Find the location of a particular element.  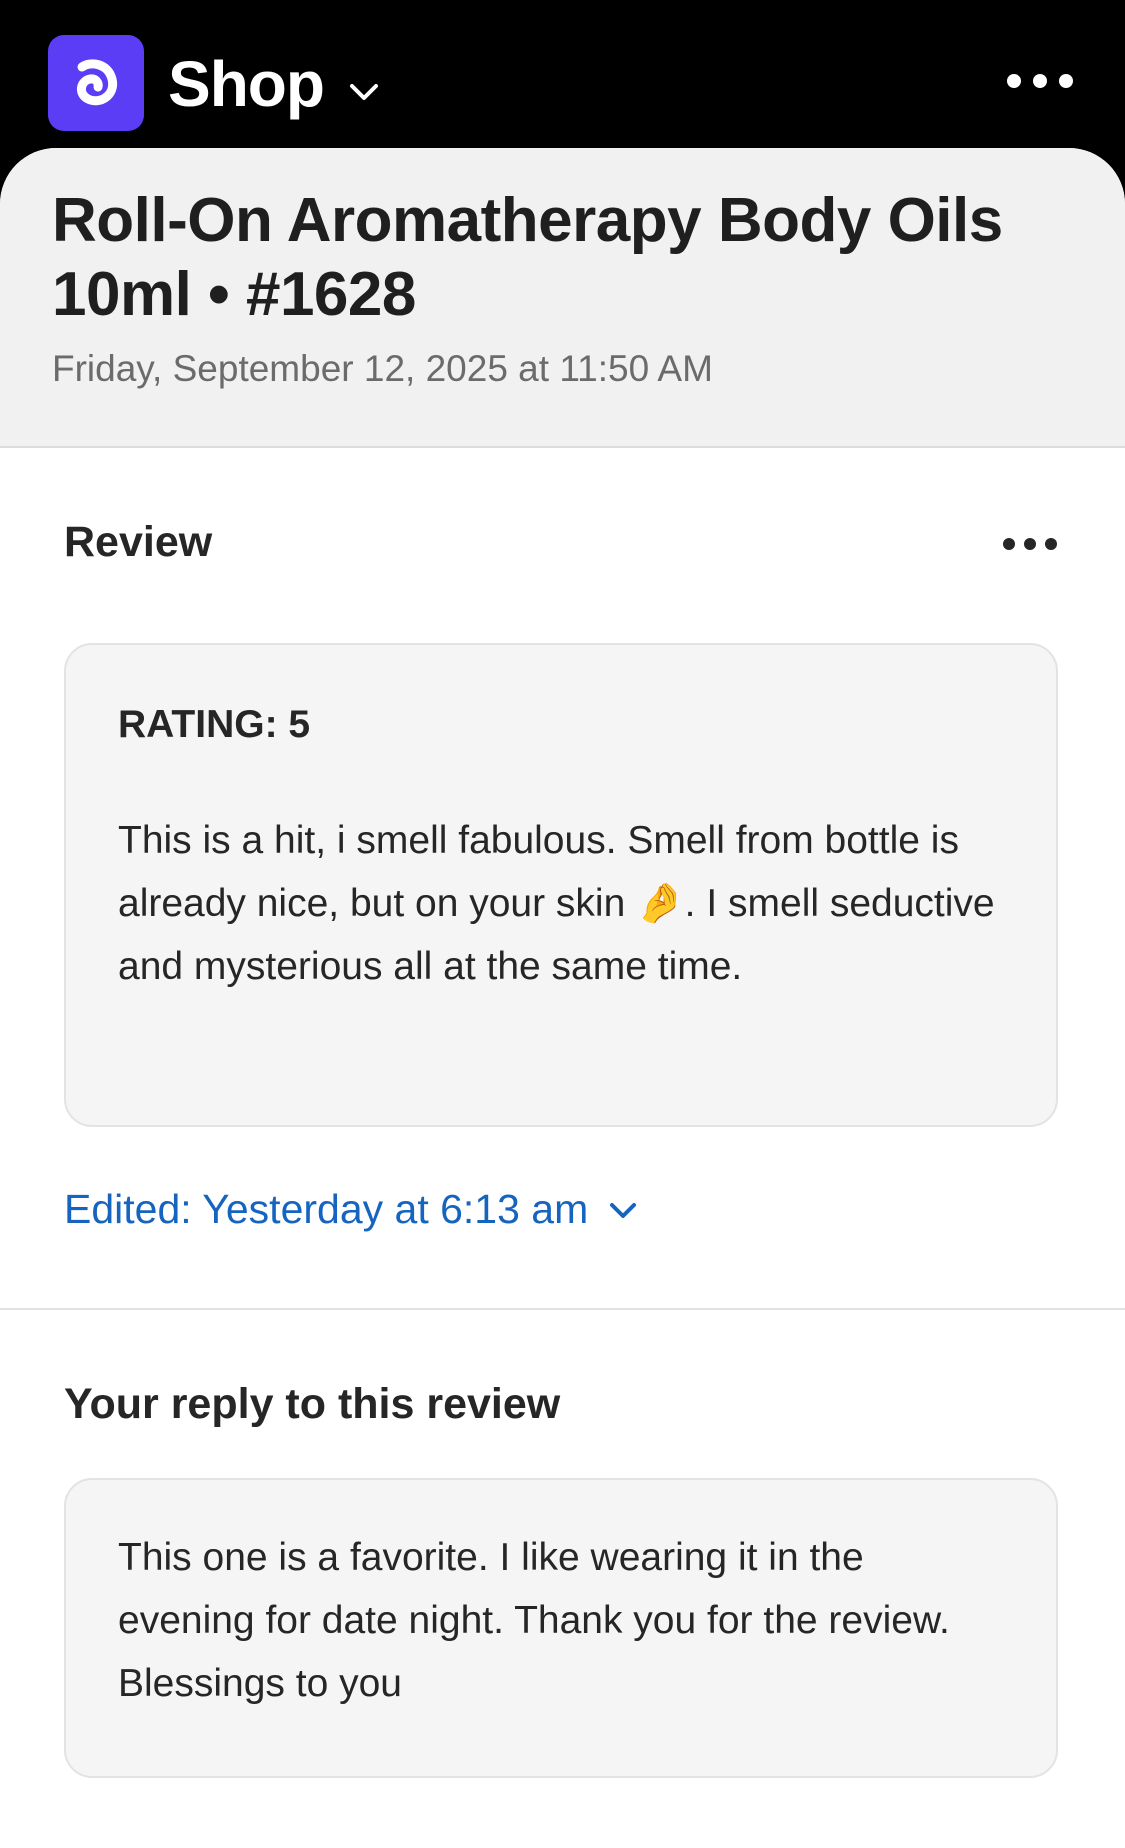

review-more-icon is located at coordinates (1030, 545).